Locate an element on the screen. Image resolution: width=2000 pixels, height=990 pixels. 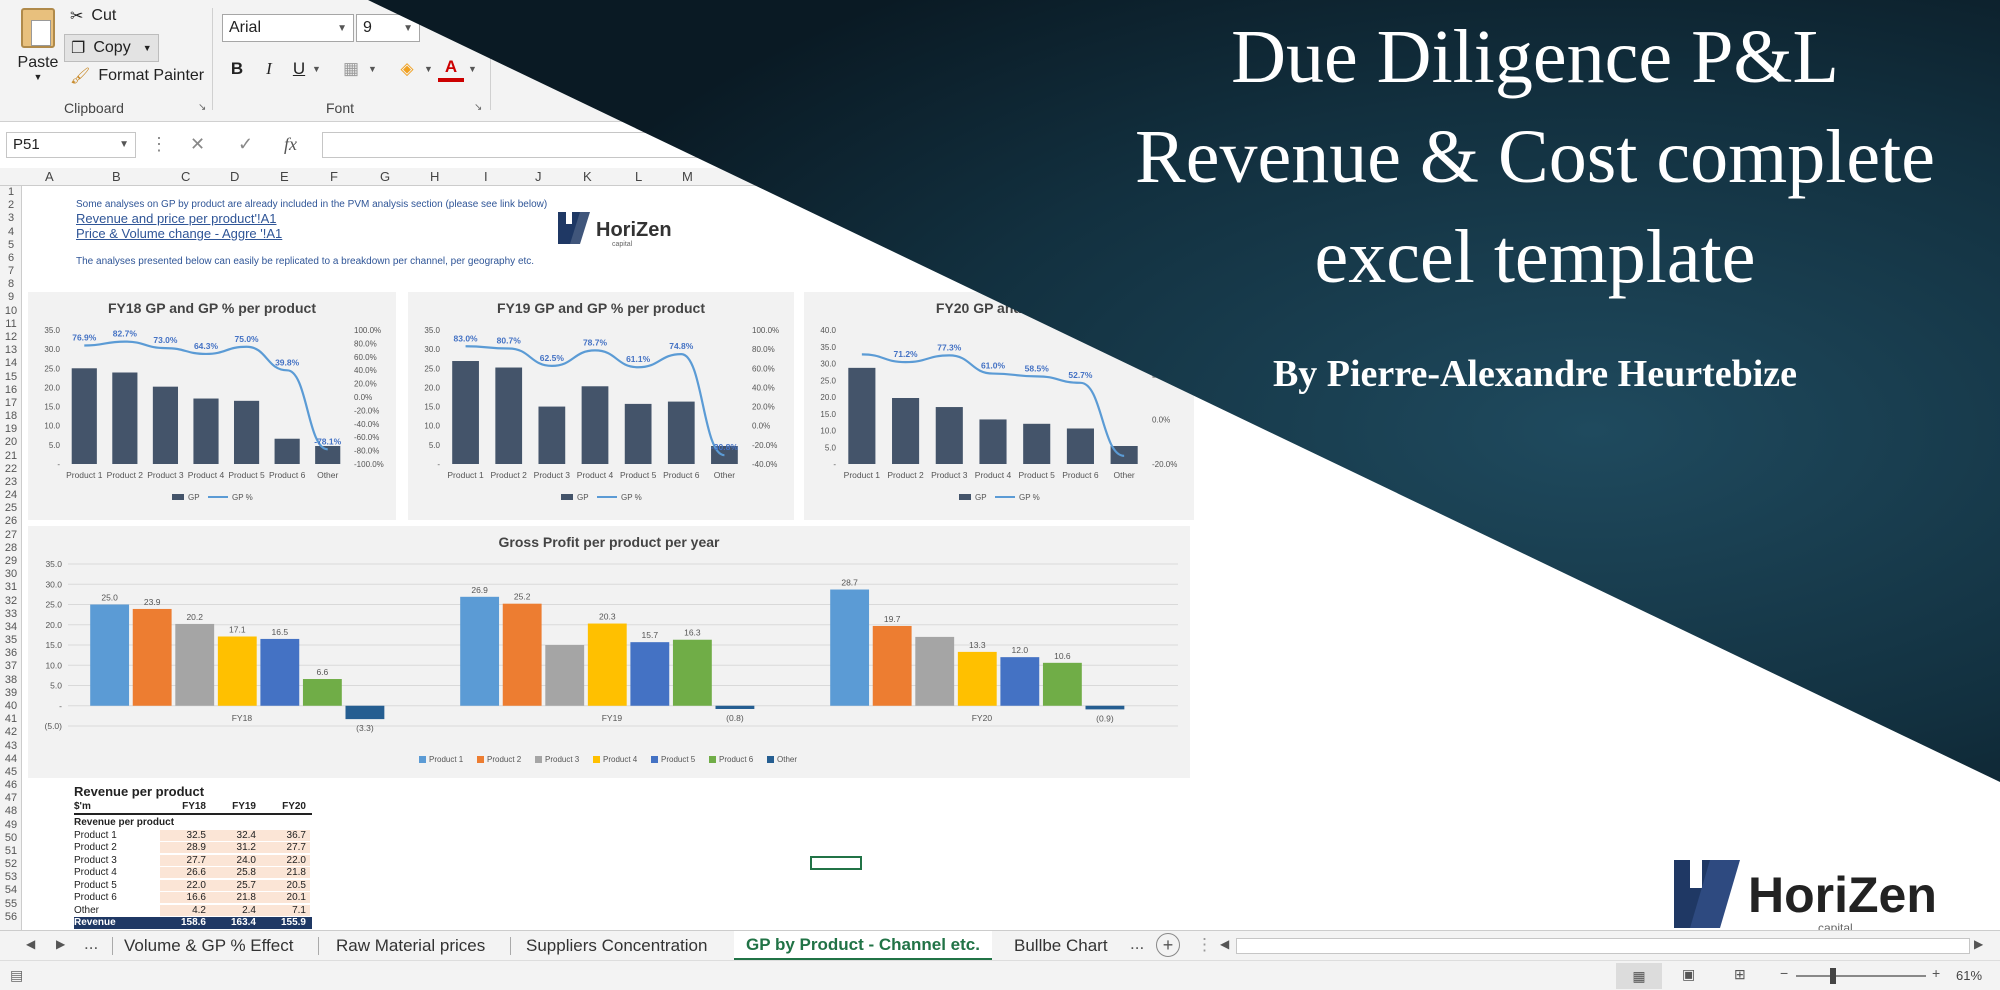
row-header: 7 is located at coordinates (11, 271).